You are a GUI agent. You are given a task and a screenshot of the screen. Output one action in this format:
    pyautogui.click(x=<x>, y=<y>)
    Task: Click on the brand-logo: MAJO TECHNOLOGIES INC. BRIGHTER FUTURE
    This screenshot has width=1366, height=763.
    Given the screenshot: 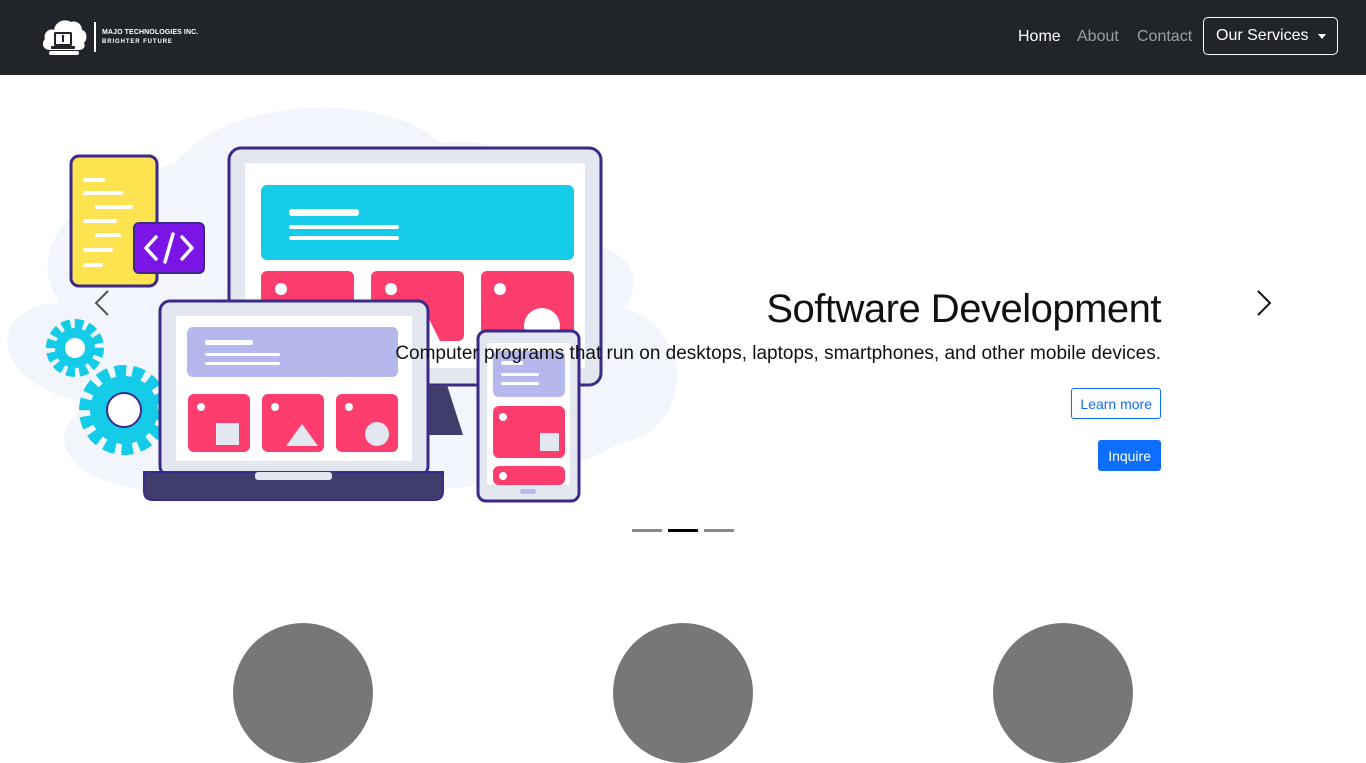 What is the action you would take?
    pyautogui.click(x=119, y=37)
    